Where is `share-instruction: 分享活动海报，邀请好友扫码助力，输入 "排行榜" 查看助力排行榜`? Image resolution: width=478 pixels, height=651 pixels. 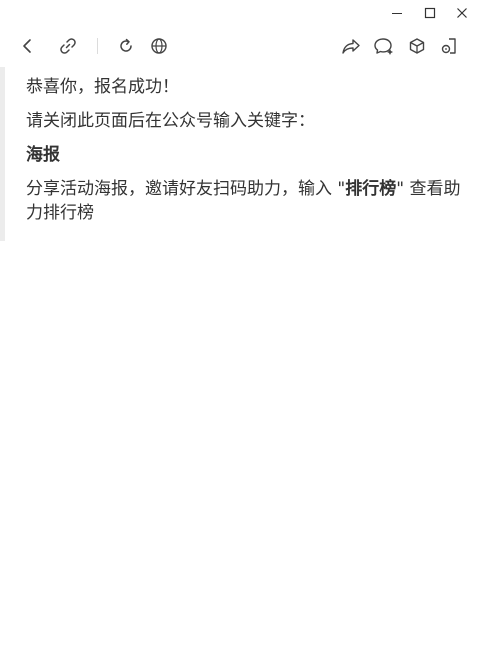 share-instruction: 分享活动海报，邀请好友扫码助力，输入 "排行榜" 查看助力排行榜 is located at coordinates (246, 201).